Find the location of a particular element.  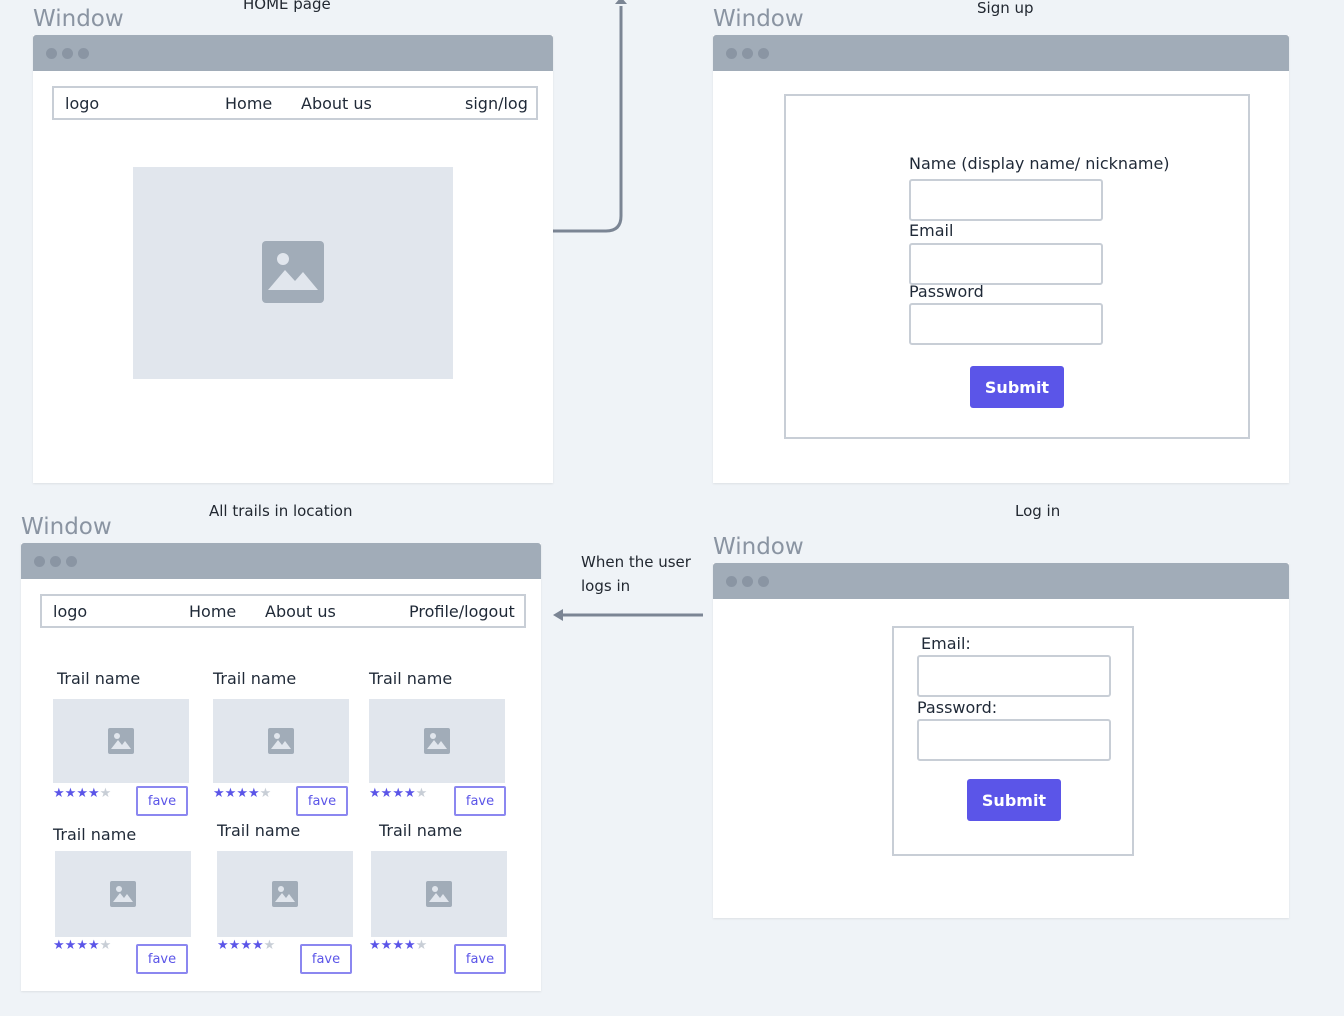

home-navbar: logo Home About us sign/log is located at coordinates (295, 103).